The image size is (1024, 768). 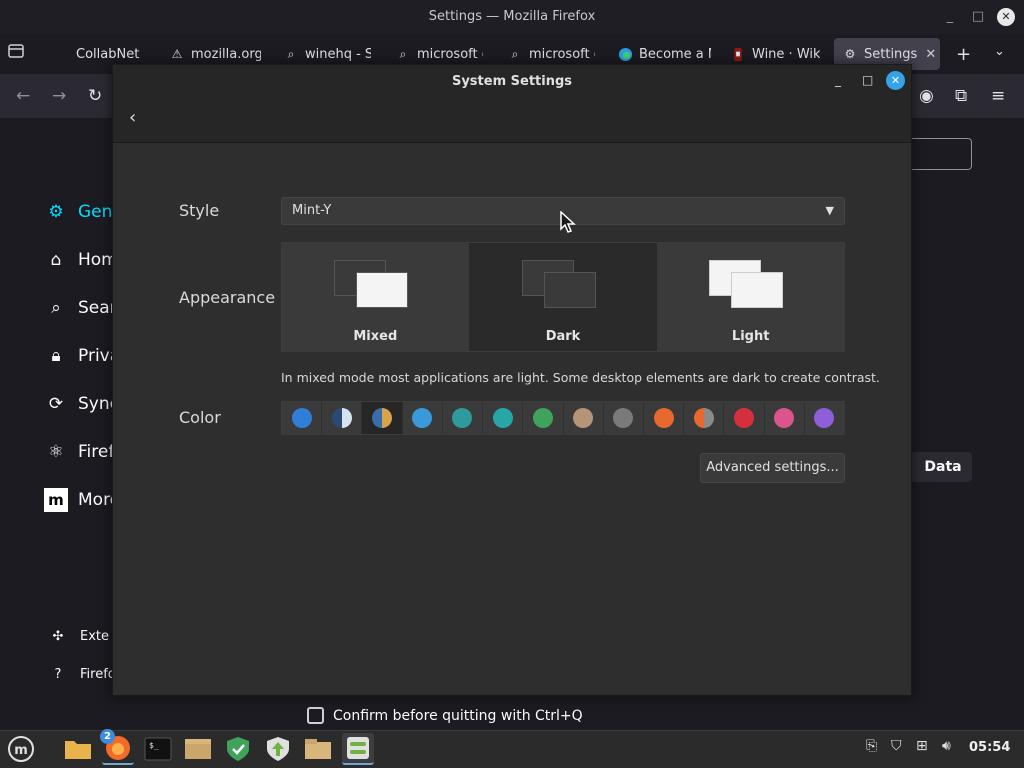 I want to click on tab-label: Wine · Wiki, so click(x=786, y=54).